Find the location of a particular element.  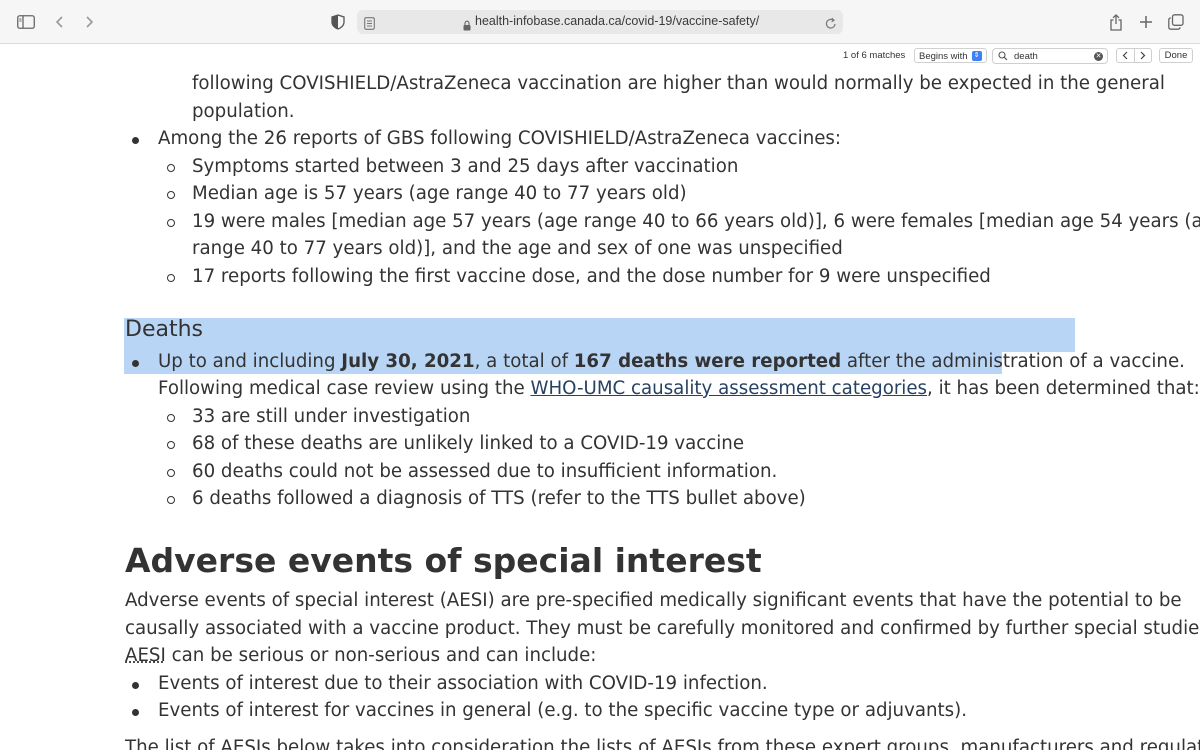

find-highlight is located at coordinates (599, 335).